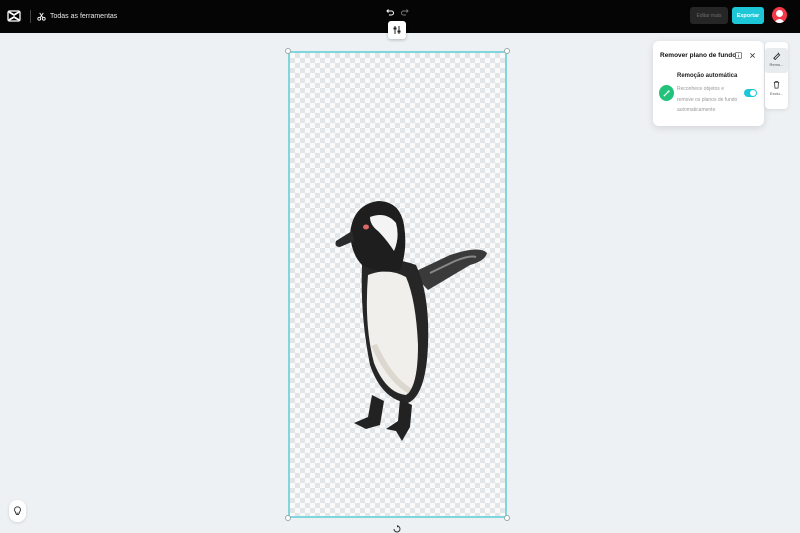 This screenshot has height=533, width=800. I want to click on penguin-image, so click(412, 320).